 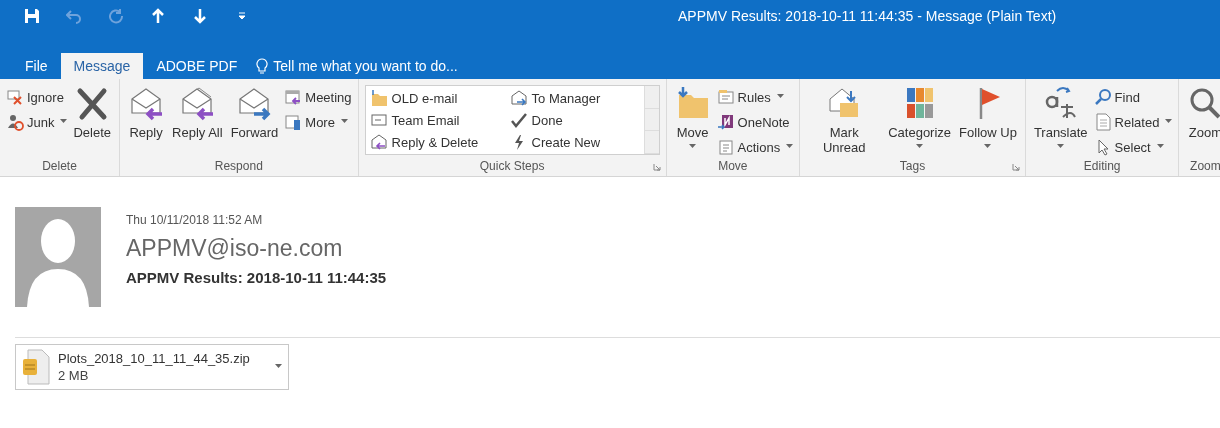 What do you see at coordinates (152, 367) in the screenshot?
I see `attachment: Plots_2018_10_11_11_44_35.zip 2 MB` at bounding box center [152, 367].